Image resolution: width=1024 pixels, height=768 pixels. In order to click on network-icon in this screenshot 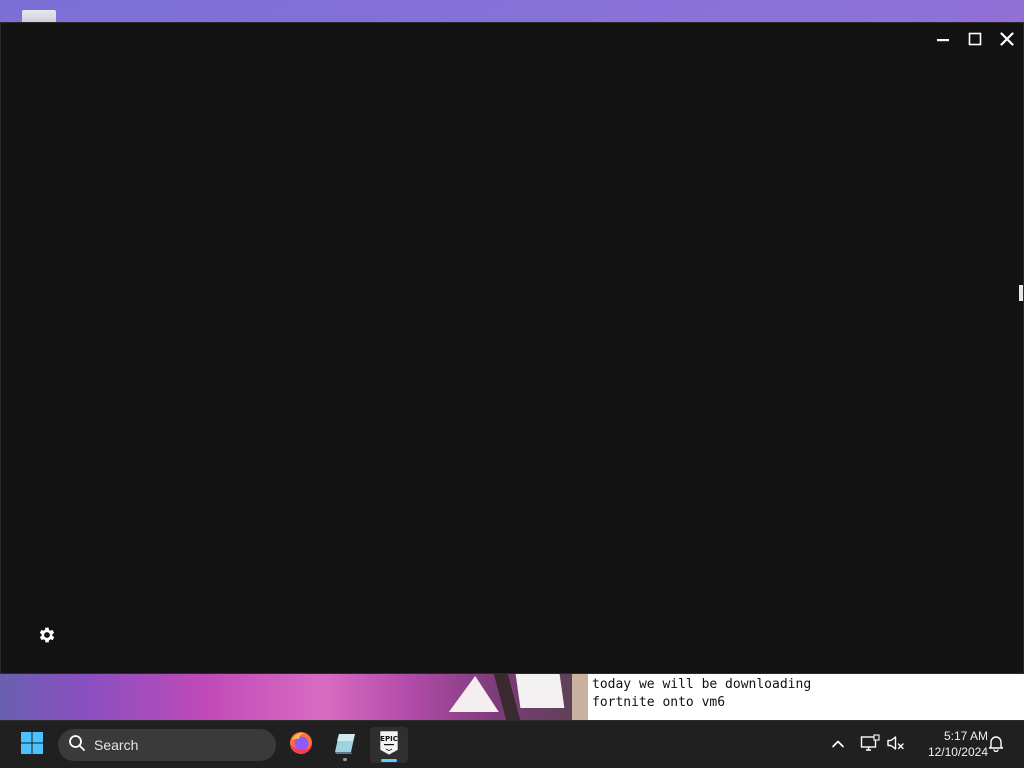, I will do `click(870, 745)`.